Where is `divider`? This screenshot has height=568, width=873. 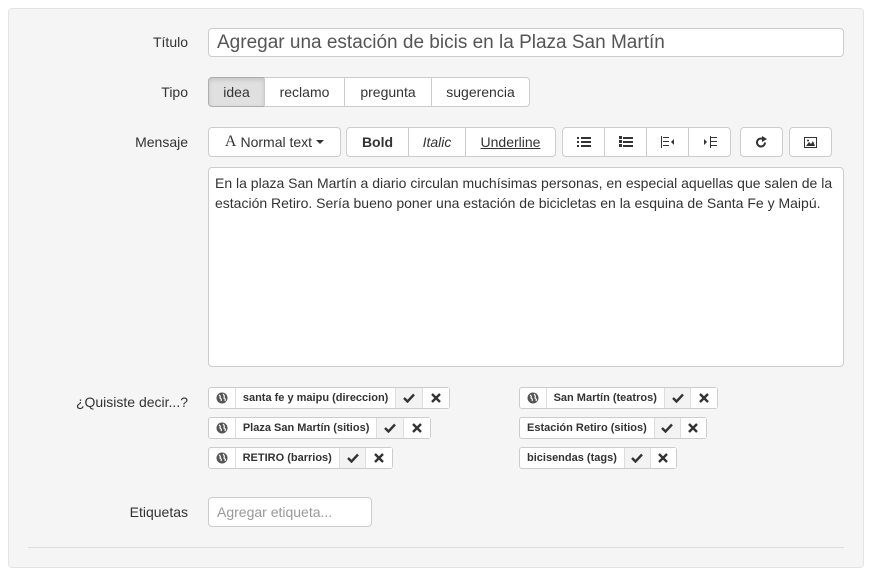
divider is located at coordinates (436, 547).